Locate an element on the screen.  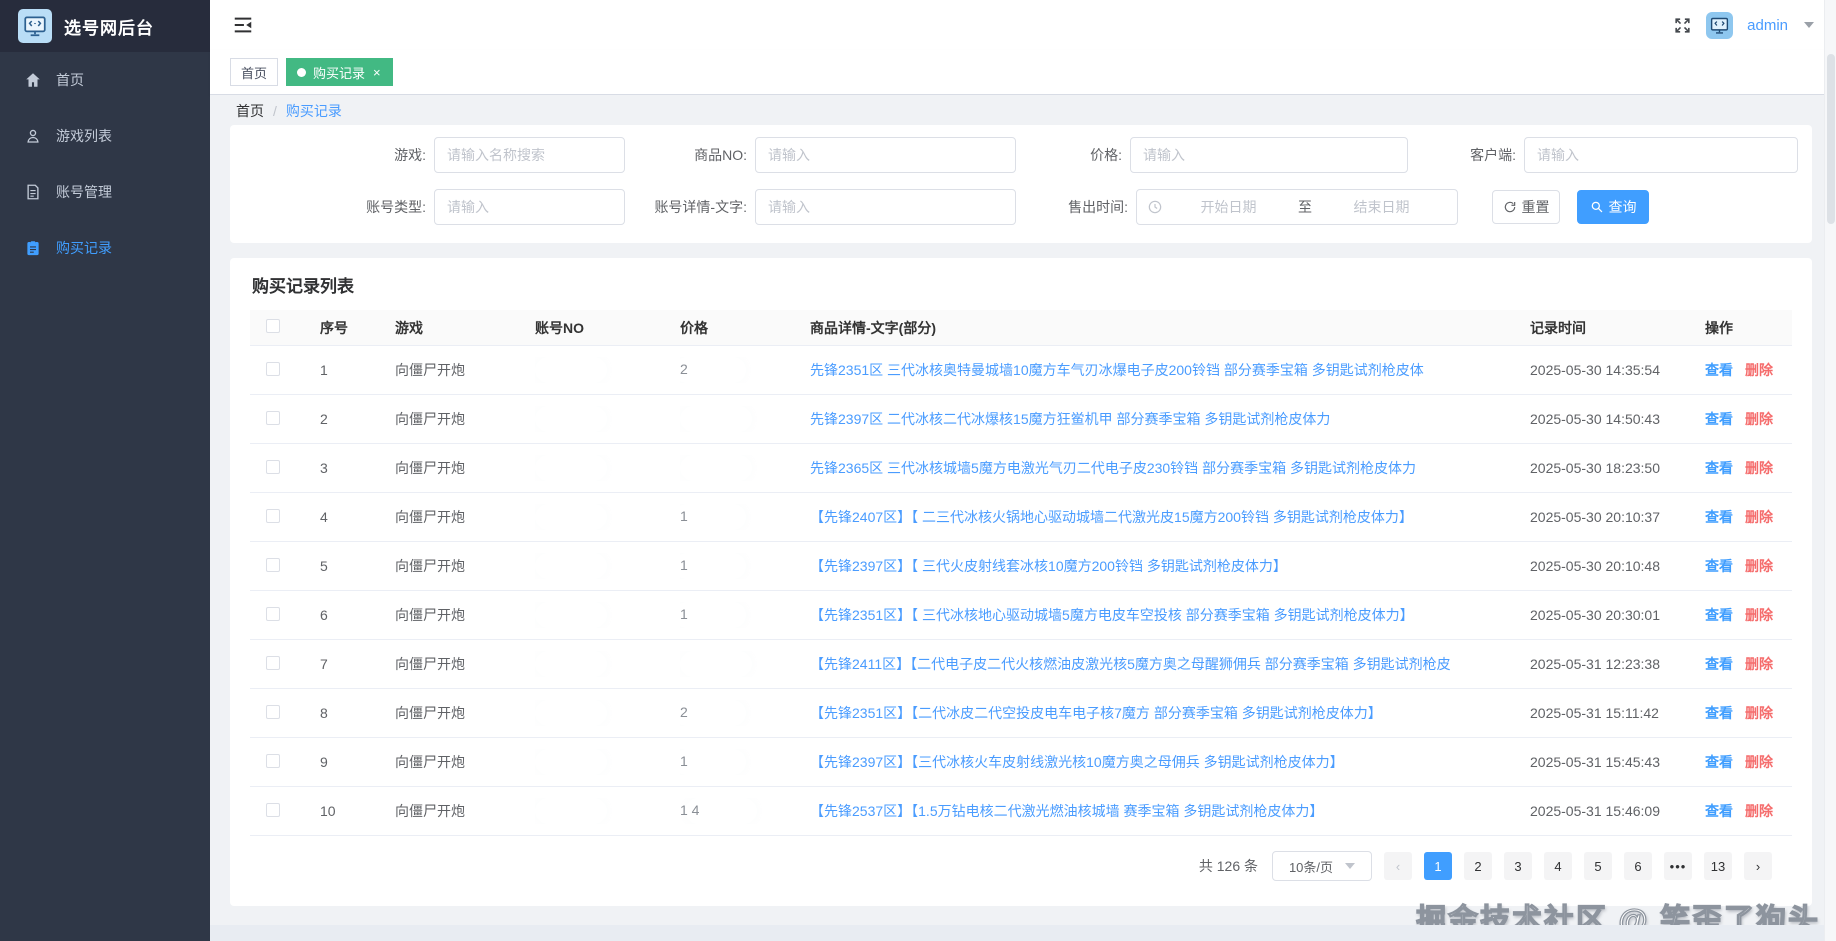
table-header-row: 序号 游戏 账号NO 价格 商品详情-文字(部分) 记录时间 操作 is located at coordinates (1021, 328).